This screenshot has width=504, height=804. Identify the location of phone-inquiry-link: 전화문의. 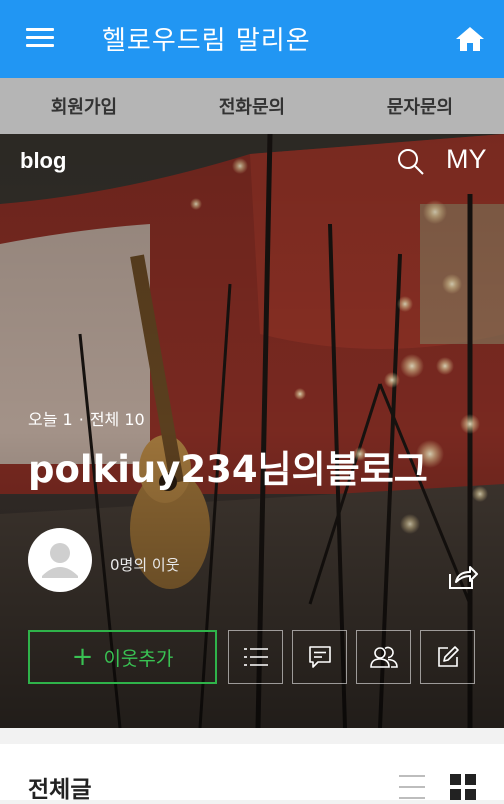
(252, 106).